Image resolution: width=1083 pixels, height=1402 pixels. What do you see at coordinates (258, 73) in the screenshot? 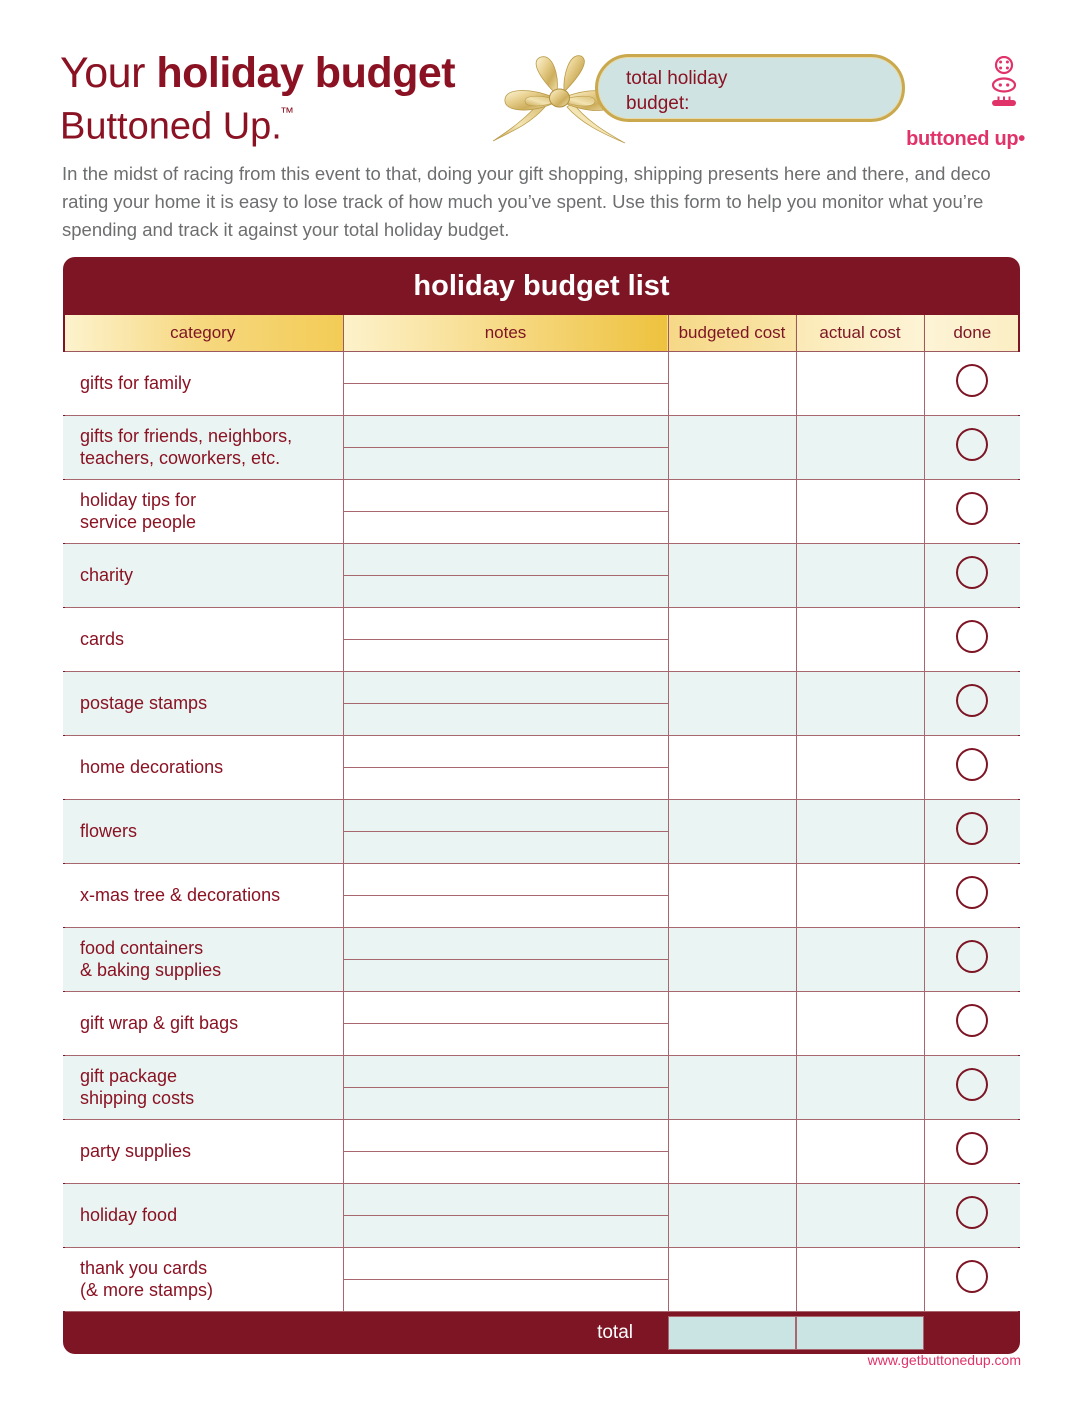
I see `page-title: Your holiday budget` at bounding box center [258, 73].